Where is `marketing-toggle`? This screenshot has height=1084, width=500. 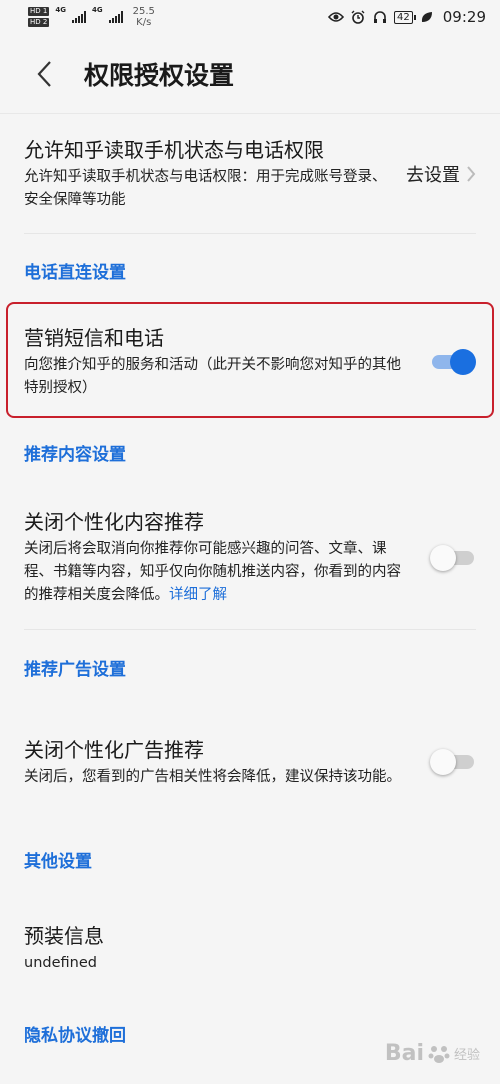 marketing-toggle is located at coordinates (453, 362).